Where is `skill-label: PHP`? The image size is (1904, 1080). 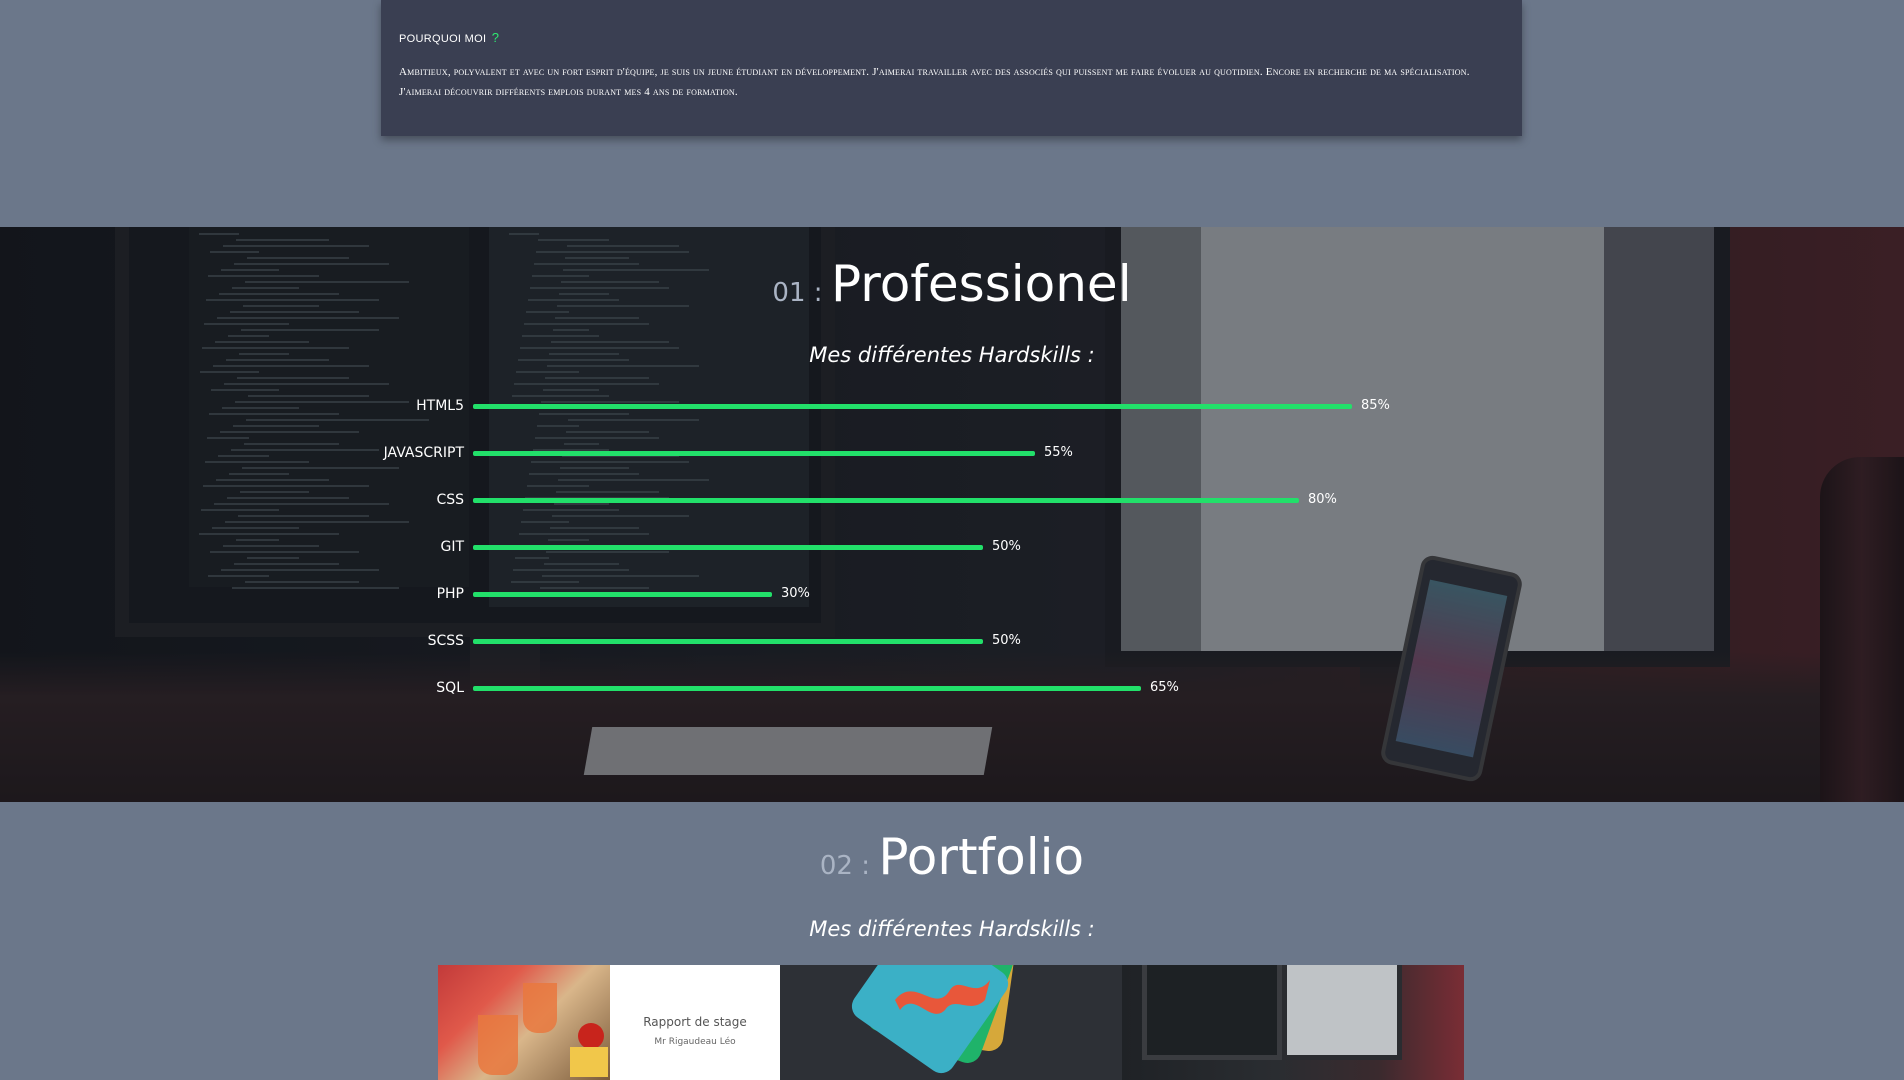 skill-label: PHP is located at coordinates (450, 594).